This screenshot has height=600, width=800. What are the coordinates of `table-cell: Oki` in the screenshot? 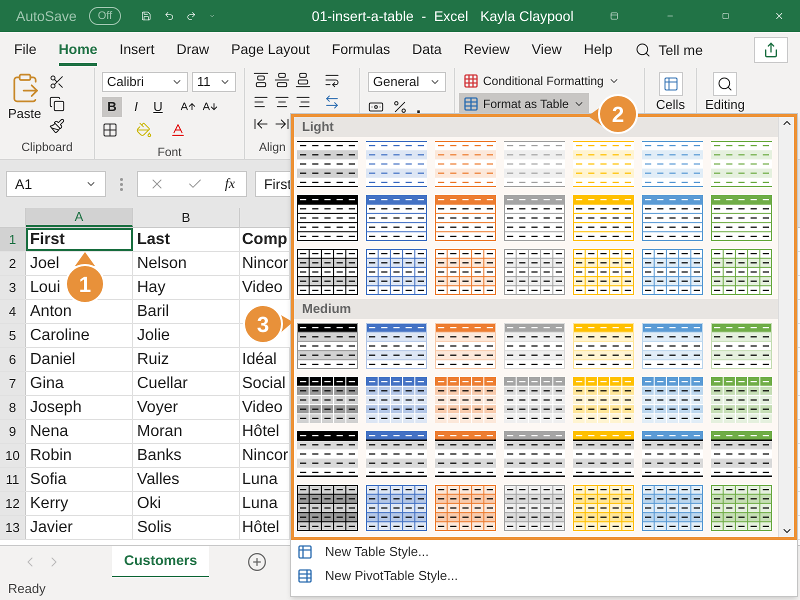 It's located at (186, 503).